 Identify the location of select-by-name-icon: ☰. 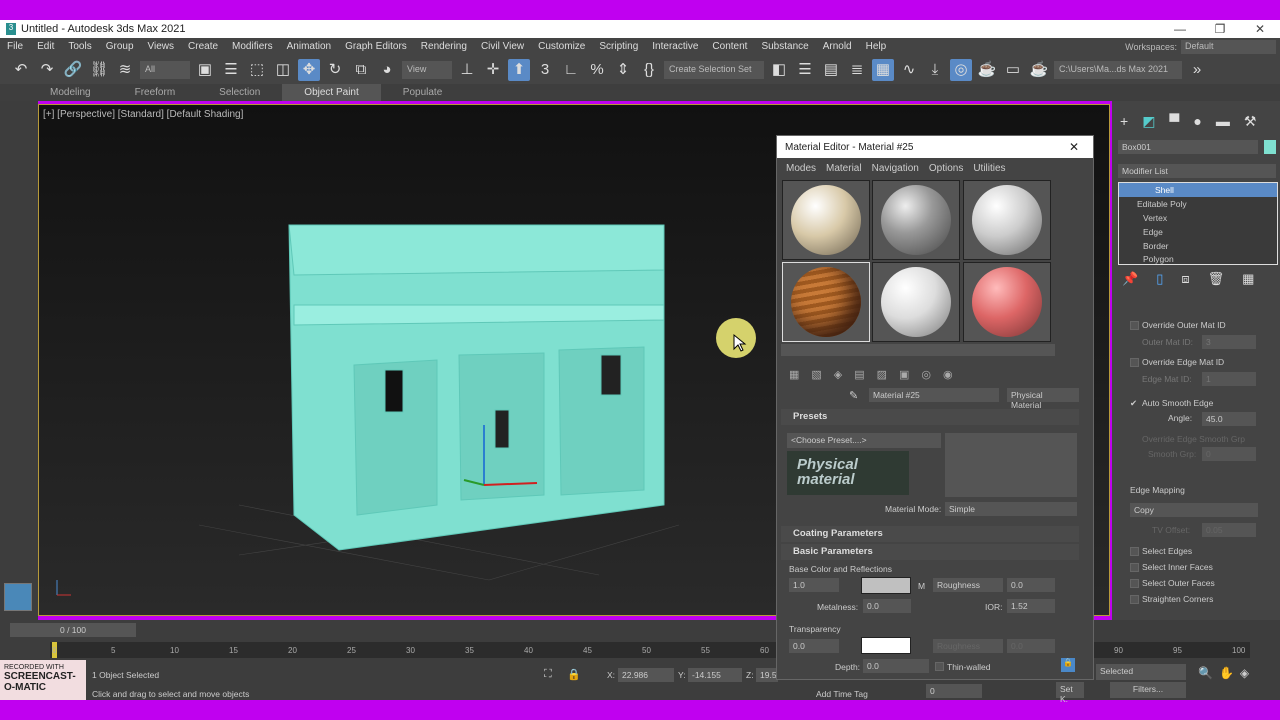
(231, 70).